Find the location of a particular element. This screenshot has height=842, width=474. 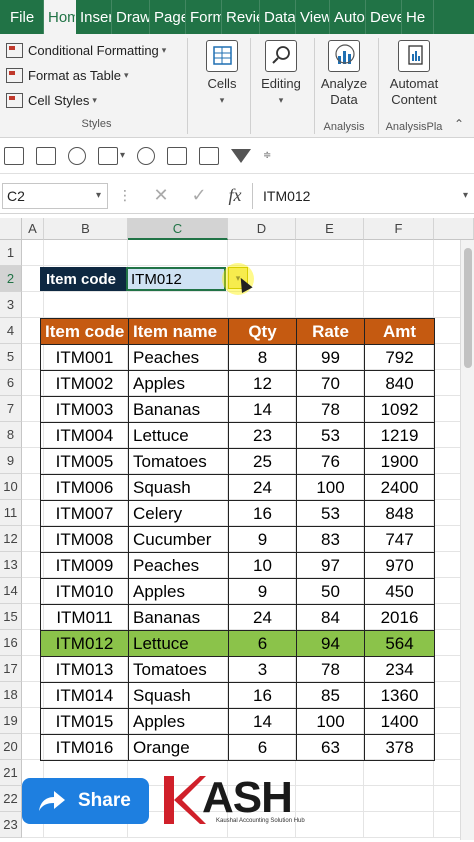

table-cell: 70 is located at coordinates (330, 383).